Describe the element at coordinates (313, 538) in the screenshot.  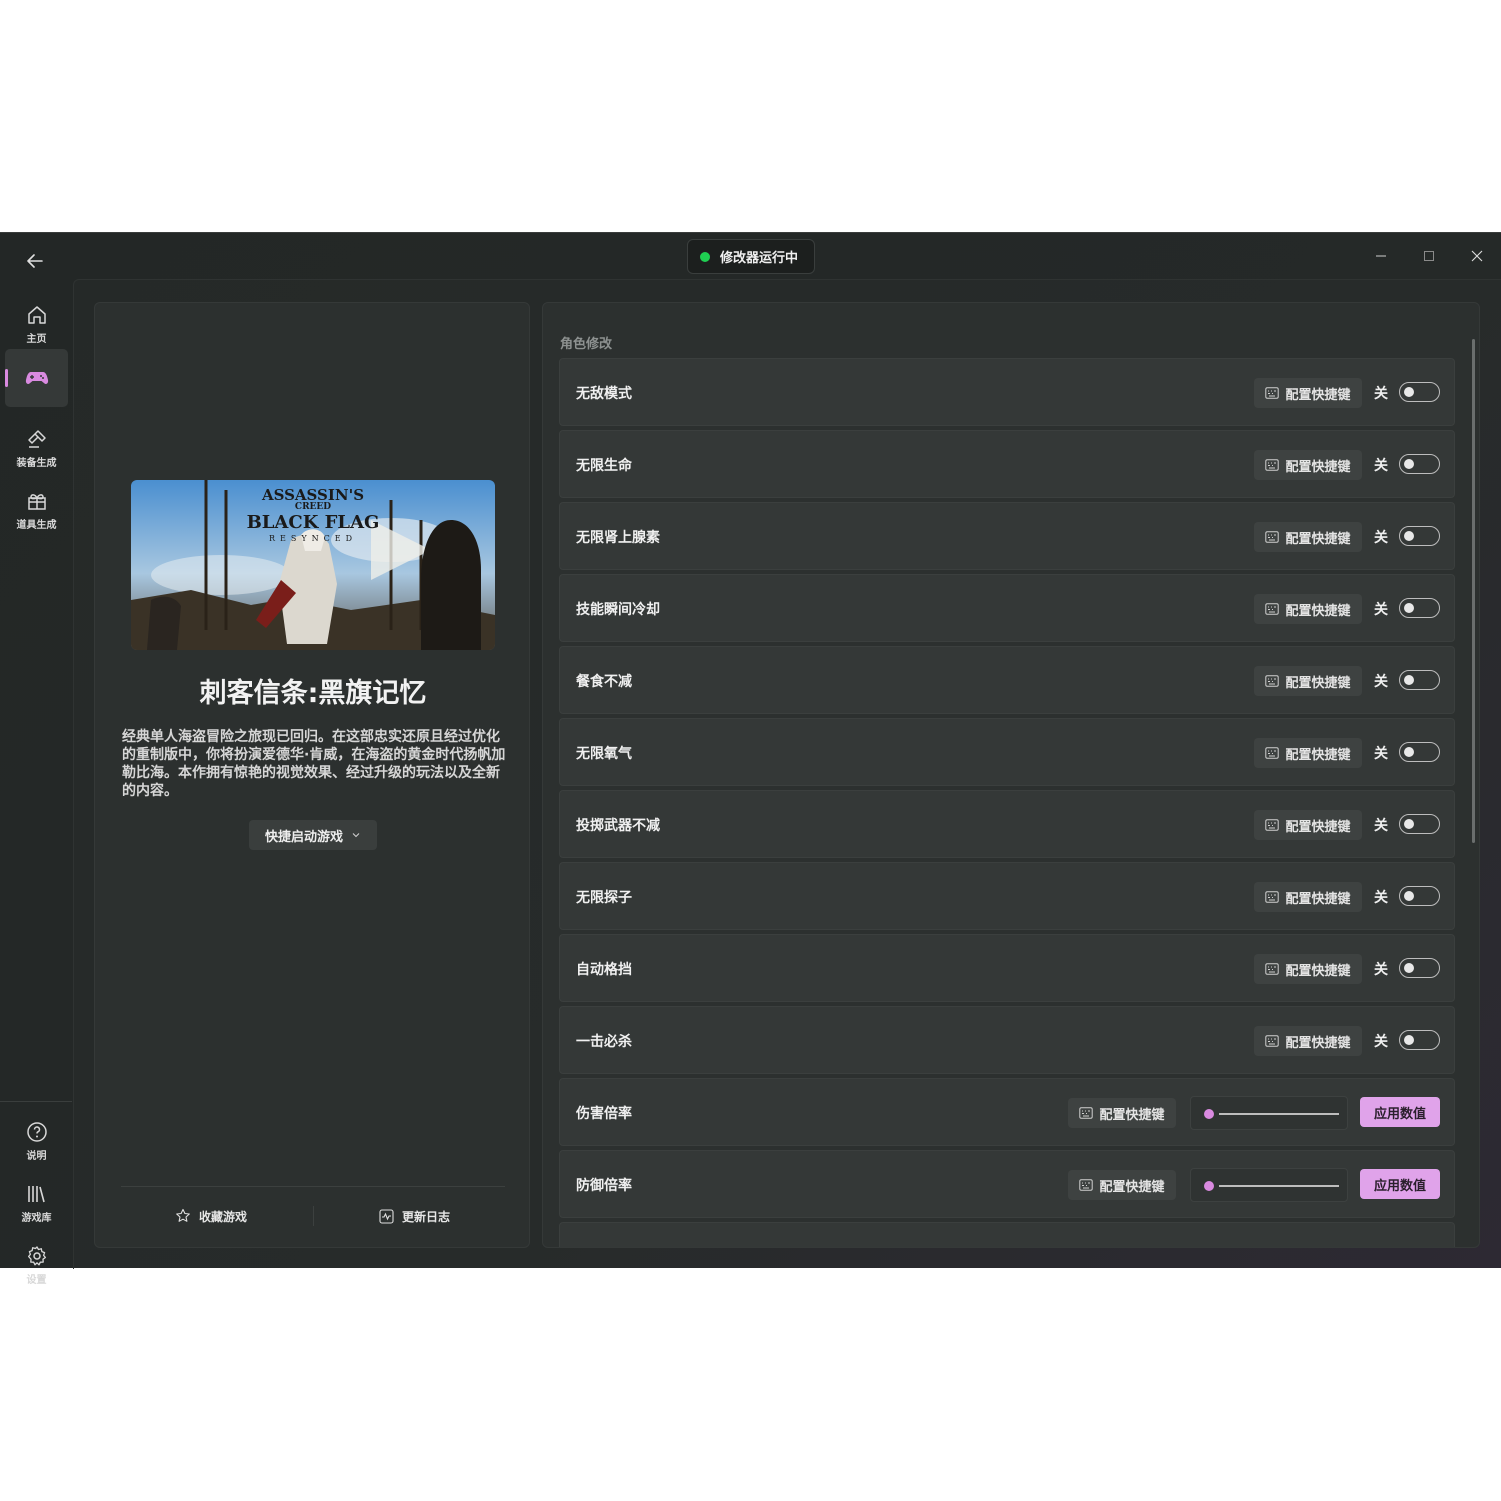
I see `cover-title-line4: RESYNCED` at that location.